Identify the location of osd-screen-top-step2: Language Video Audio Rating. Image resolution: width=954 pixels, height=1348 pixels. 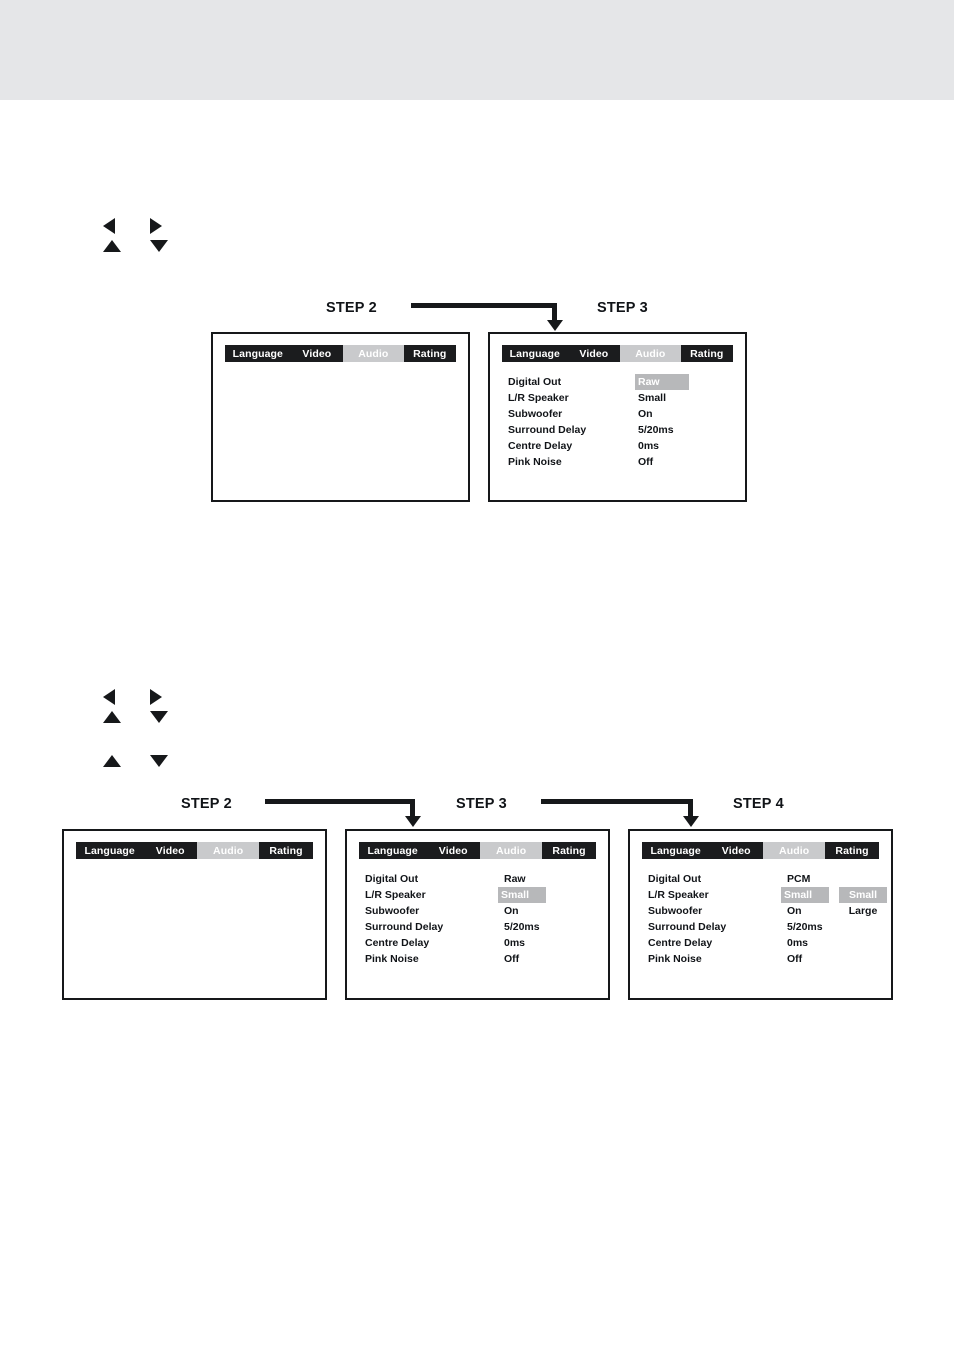
(340, 417).